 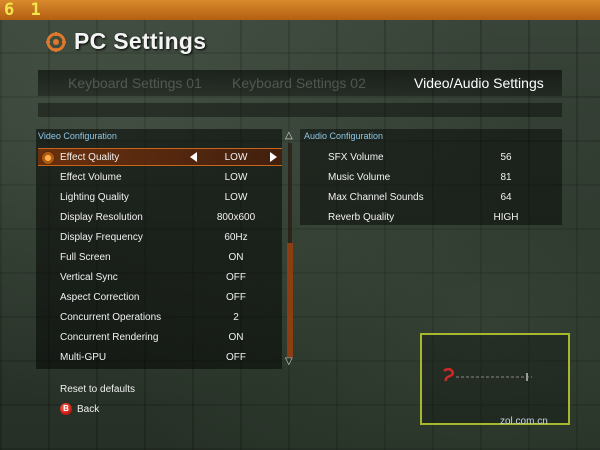 What do you see at coordinates (24, 10) in the screenshot?
I see `fps-counter: 6 1` at bounding box center [24, 10].